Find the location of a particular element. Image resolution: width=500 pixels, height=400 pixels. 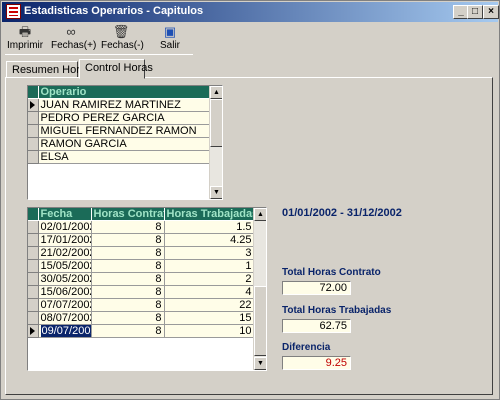

fechas-plus-button: ∞ Fechas(+) is located at coordinates (74, 39).